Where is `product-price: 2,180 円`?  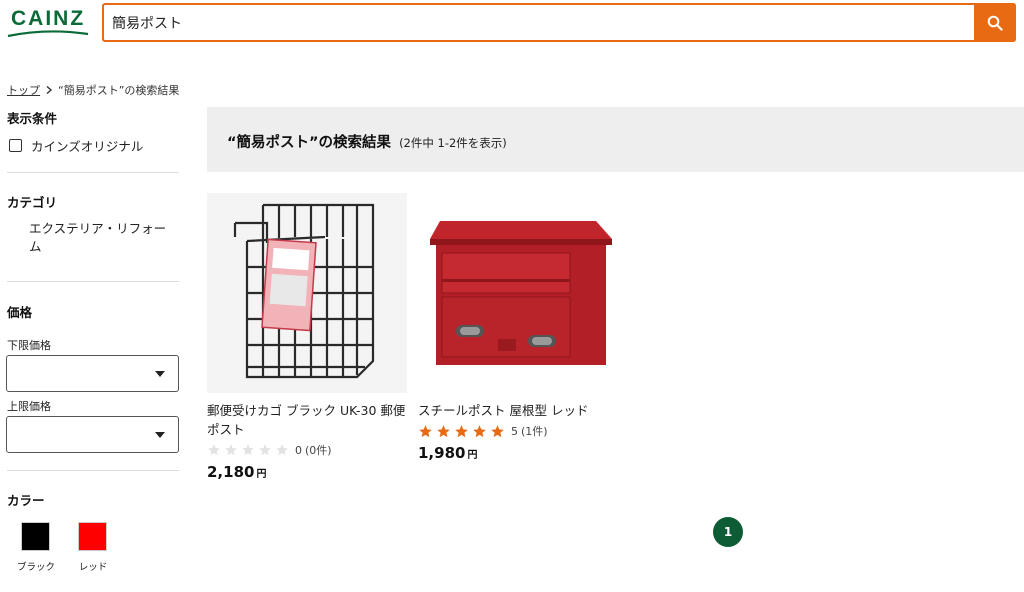
product-price: 2,180 円 is located at coordinates (307, 472).